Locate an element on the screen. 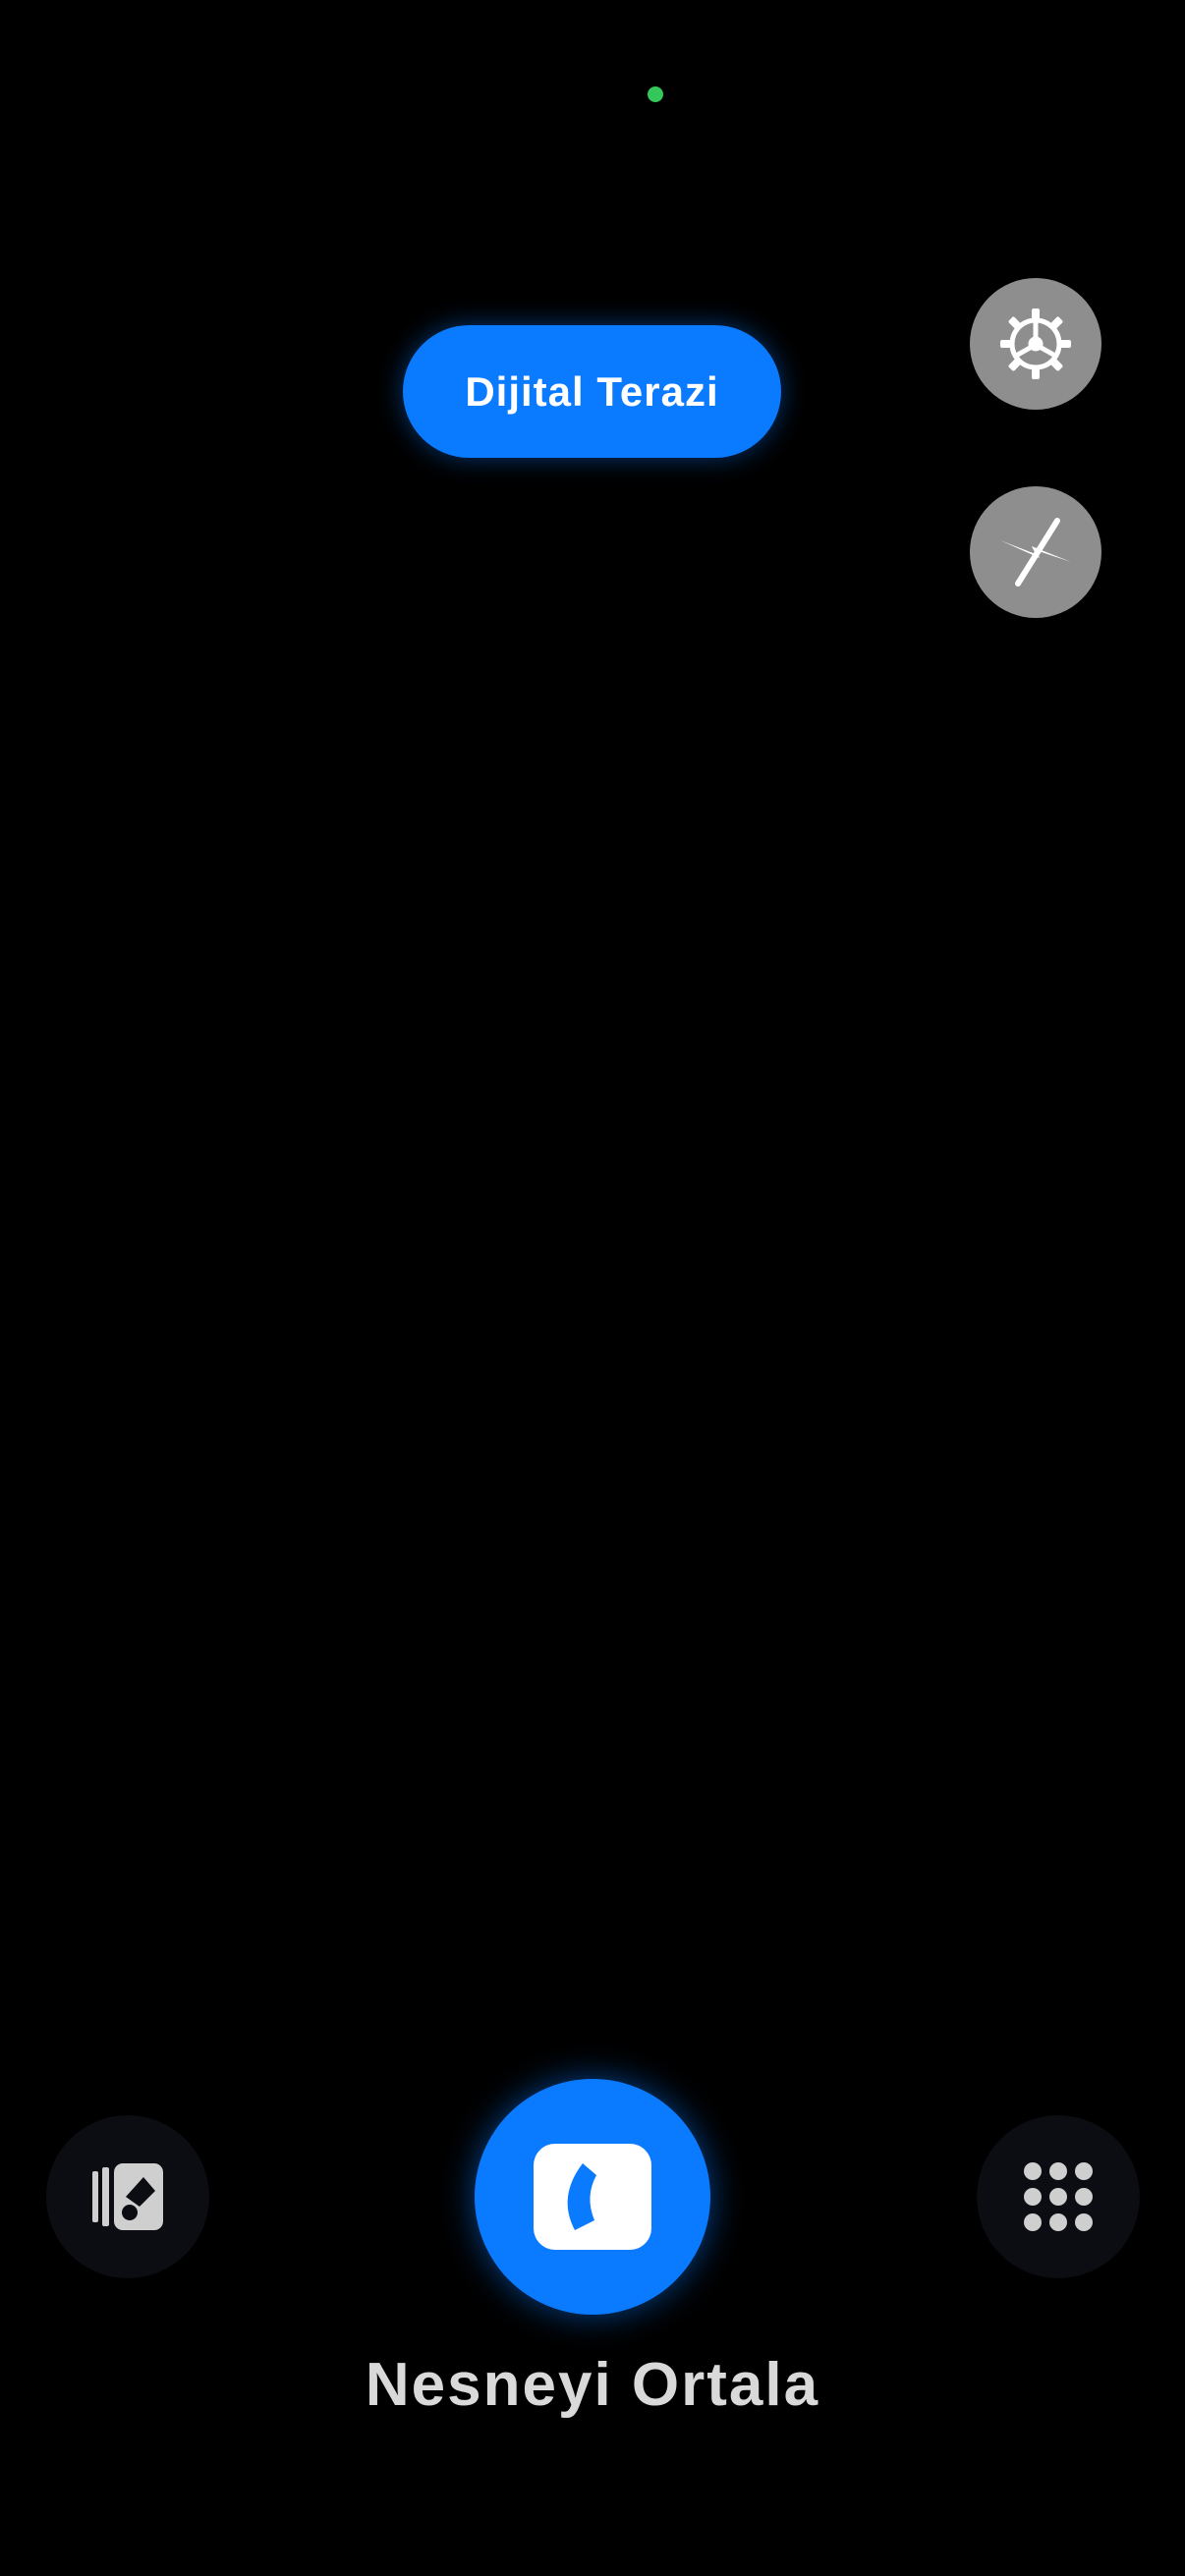  mode-label: Dijital Terazi is located at coordinates (592, 391).